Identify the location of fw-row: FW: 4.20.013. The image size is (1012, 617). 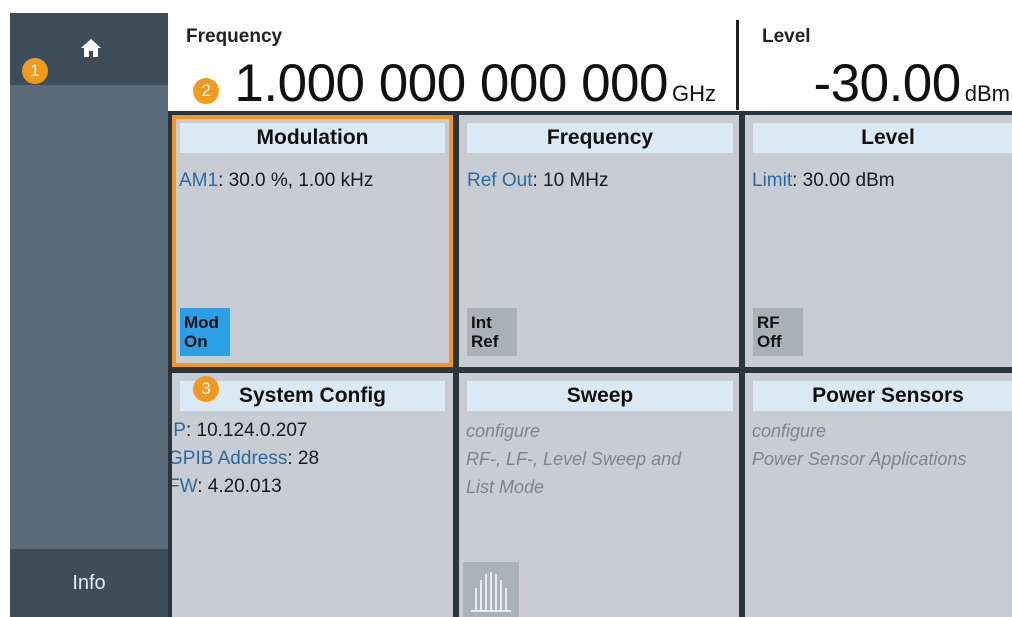
(245, 487).